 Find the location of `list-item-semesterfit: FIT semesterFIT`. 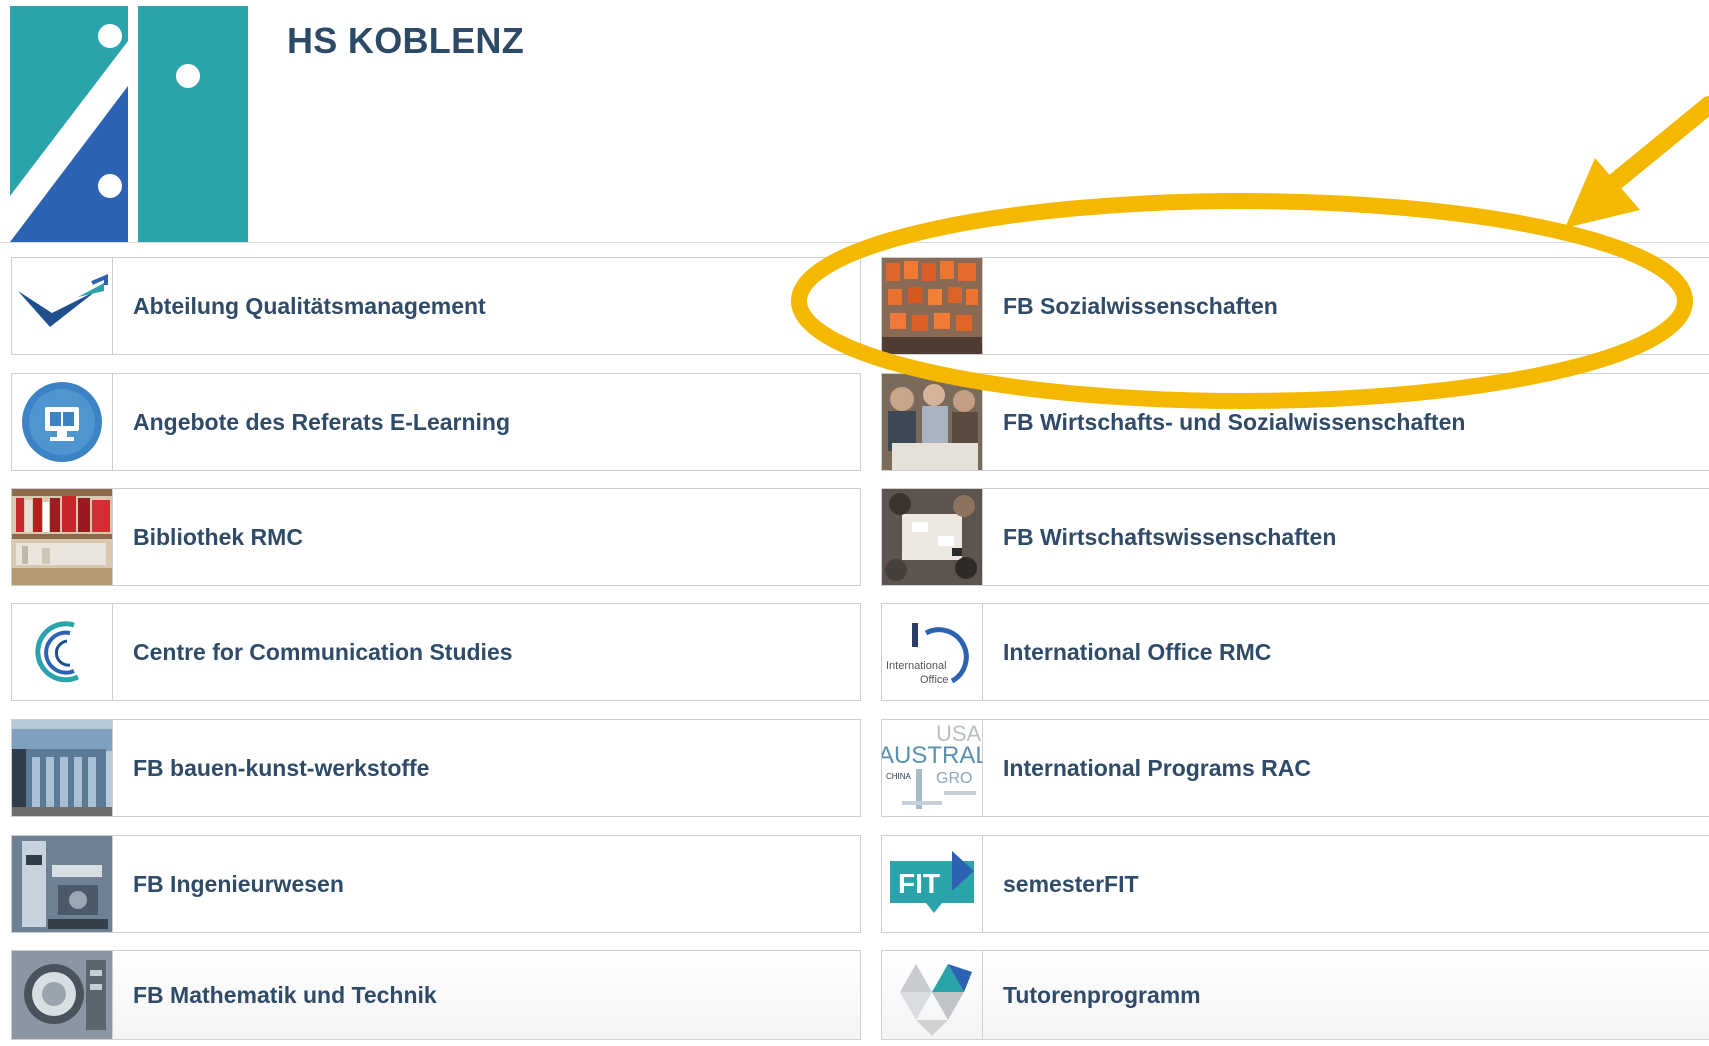

list-item-semesterfit: FIT semesterFIT is located at coordinates (1295, 884).